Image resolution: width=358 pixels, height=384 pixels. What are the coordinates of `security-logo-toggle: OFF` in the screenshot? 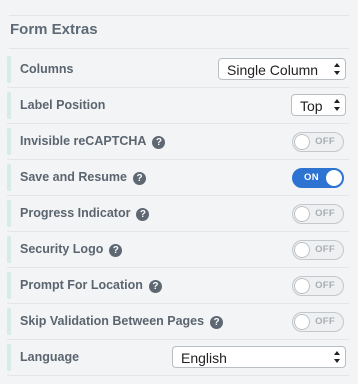 It's located at (318, 250).